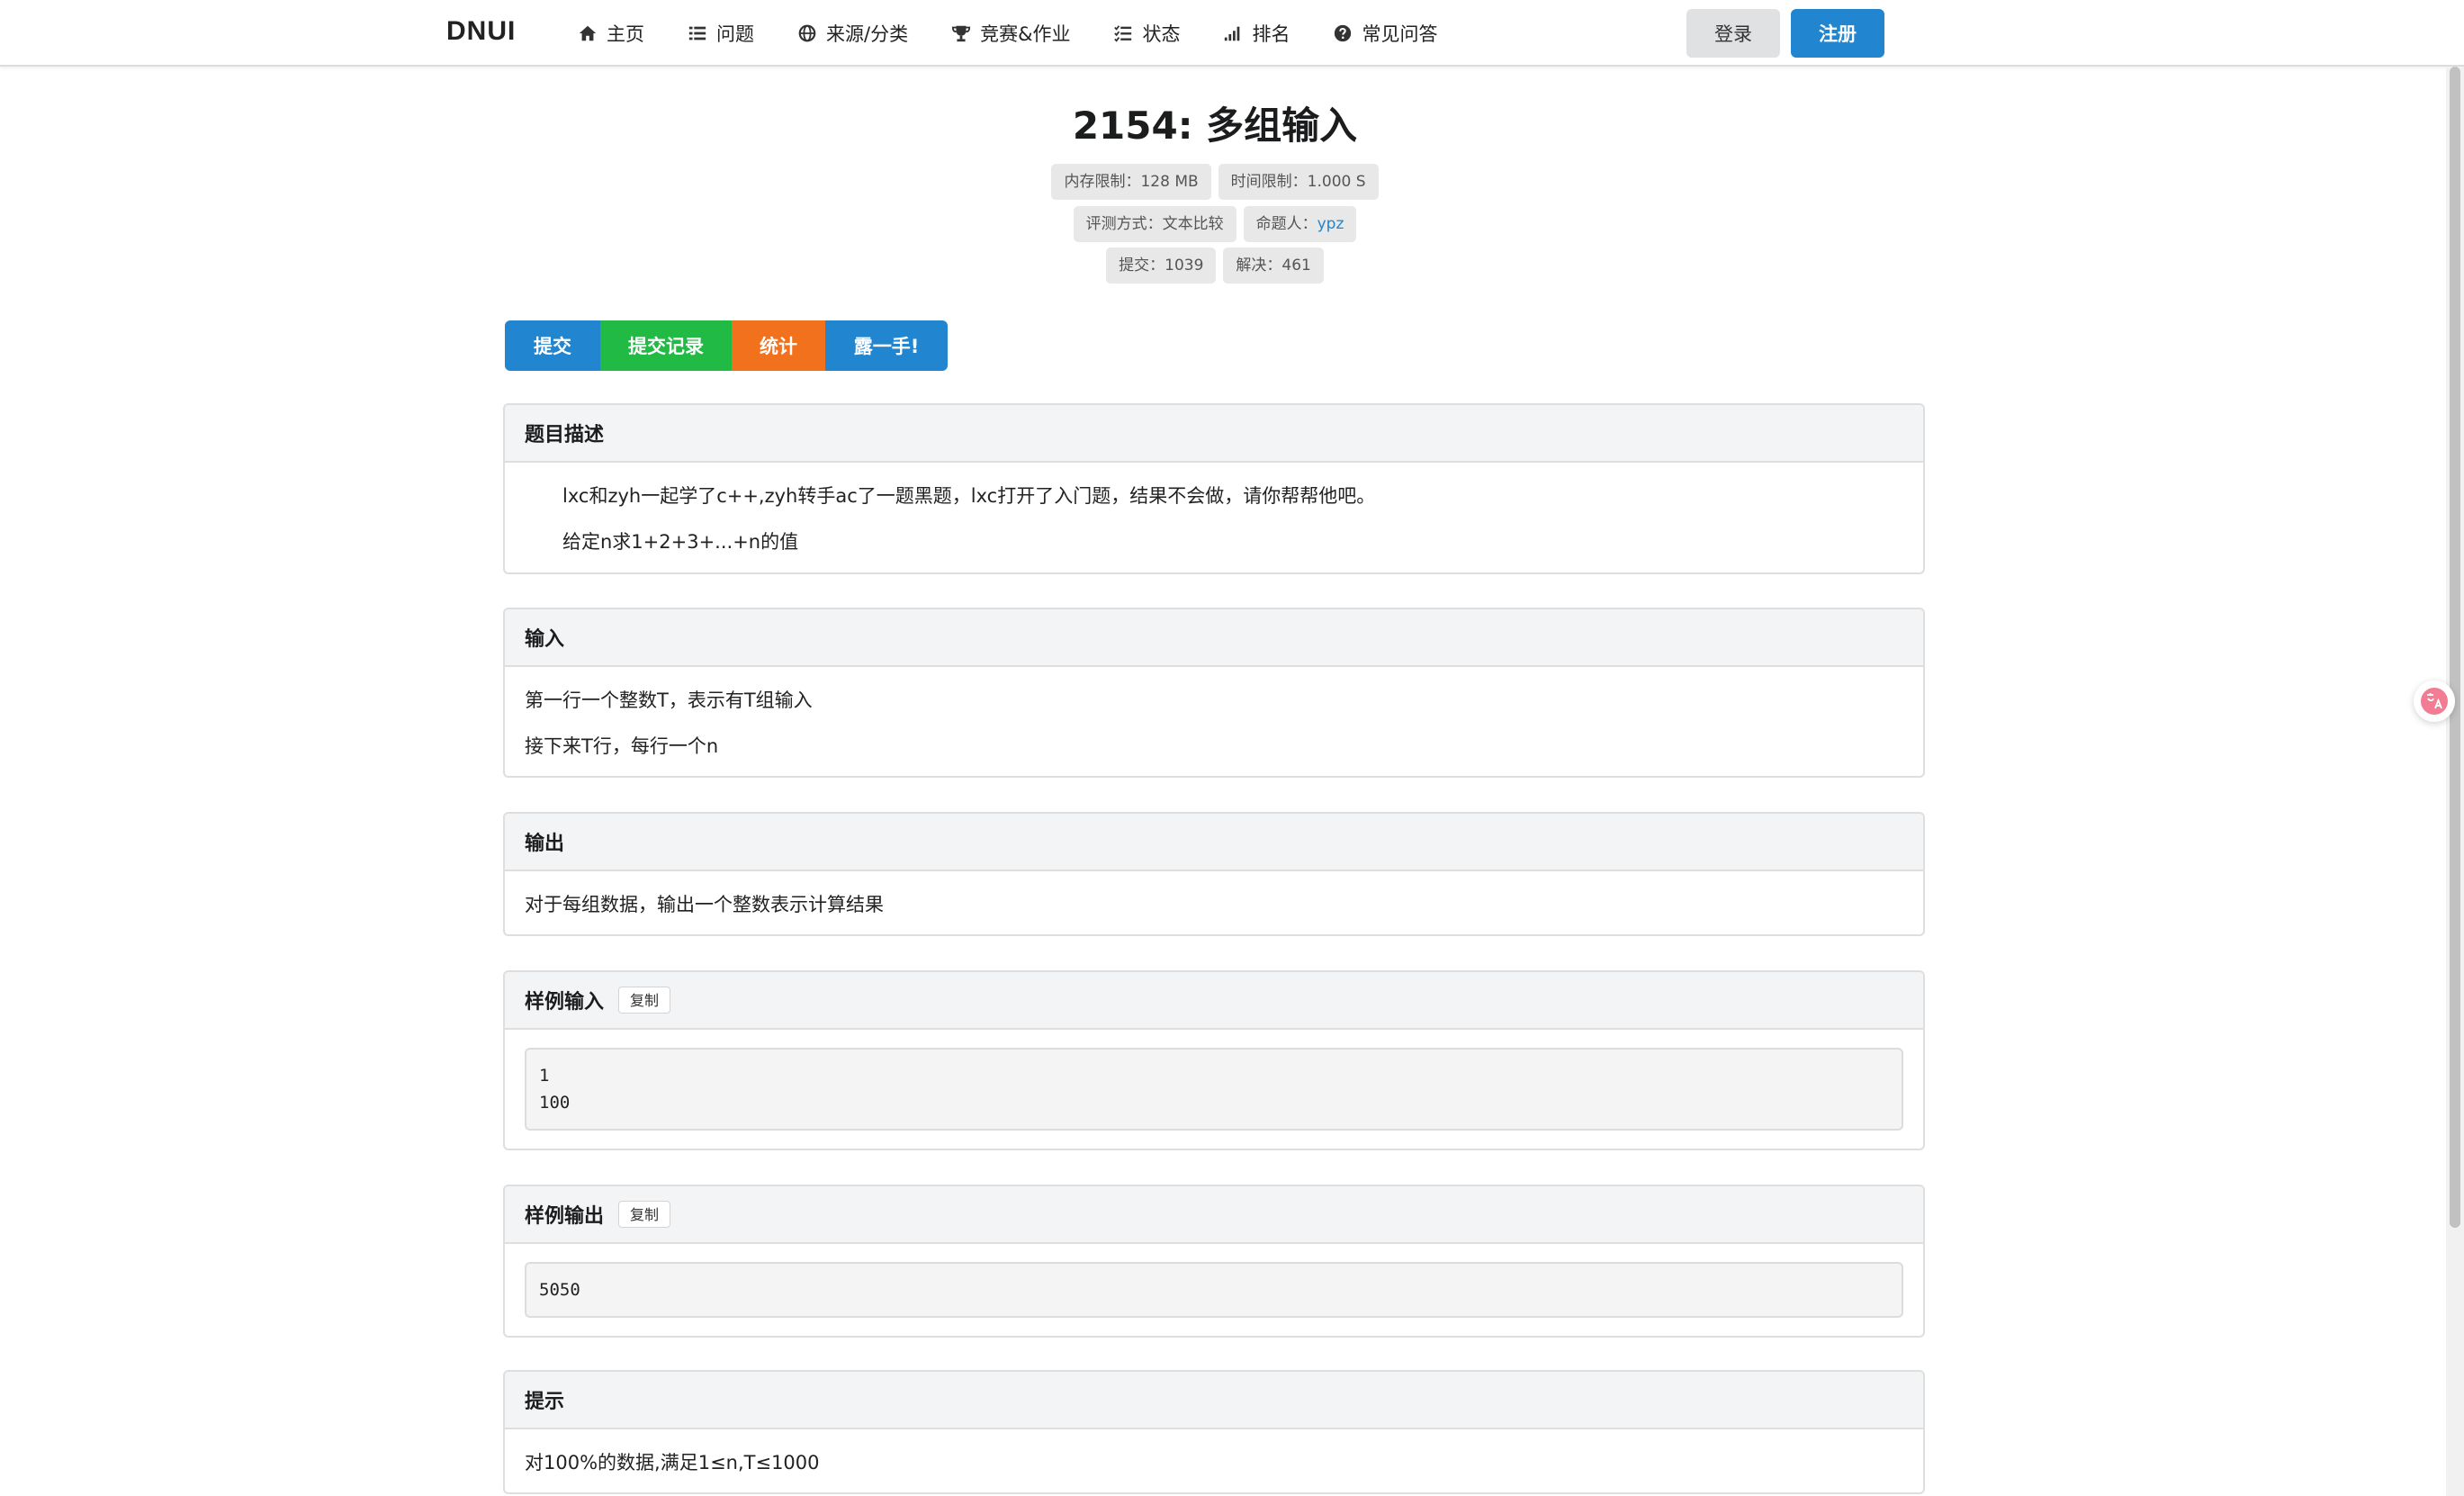  I want to click on nav-item-home: 主页, so click(611, 33).